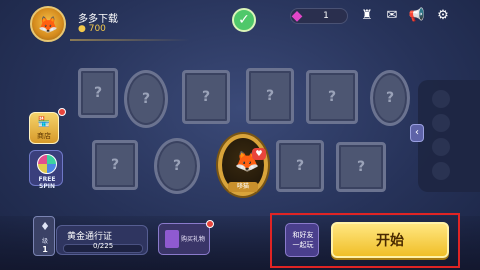  What do you see at coordinates (130, 40) in the screenshot?
I see `nameplate-divider` at bounding box center [130, 40].